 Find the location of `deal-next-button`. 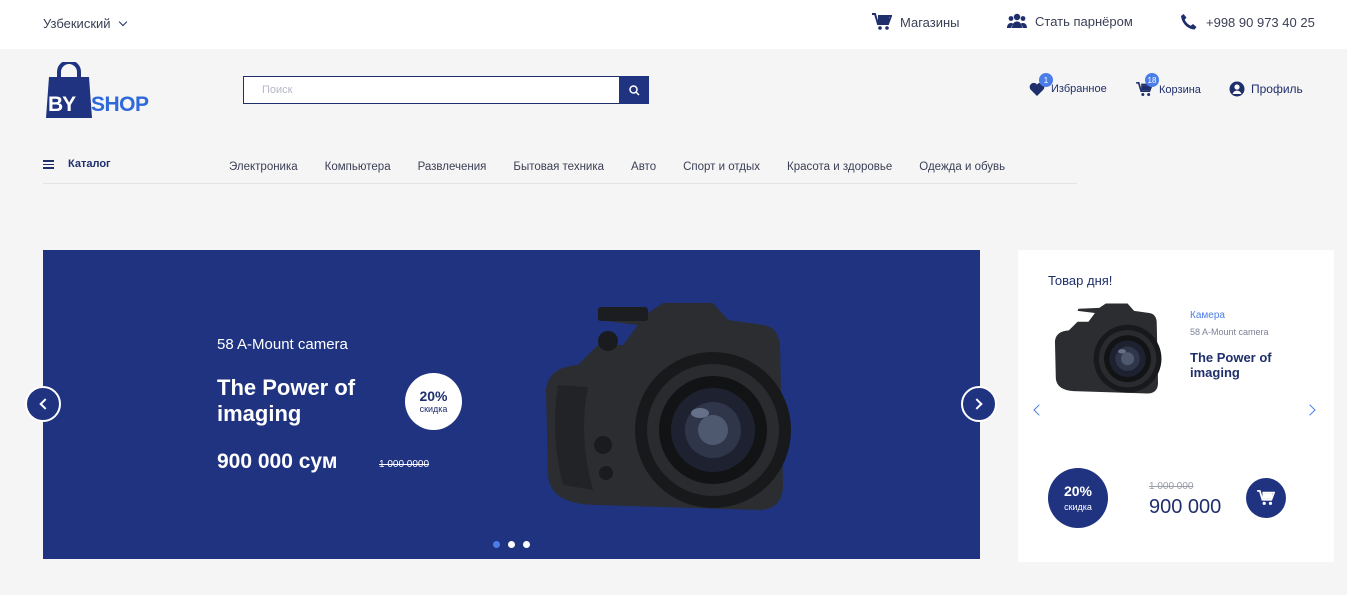

deal-next-button is located at coordinates (1310, 410).